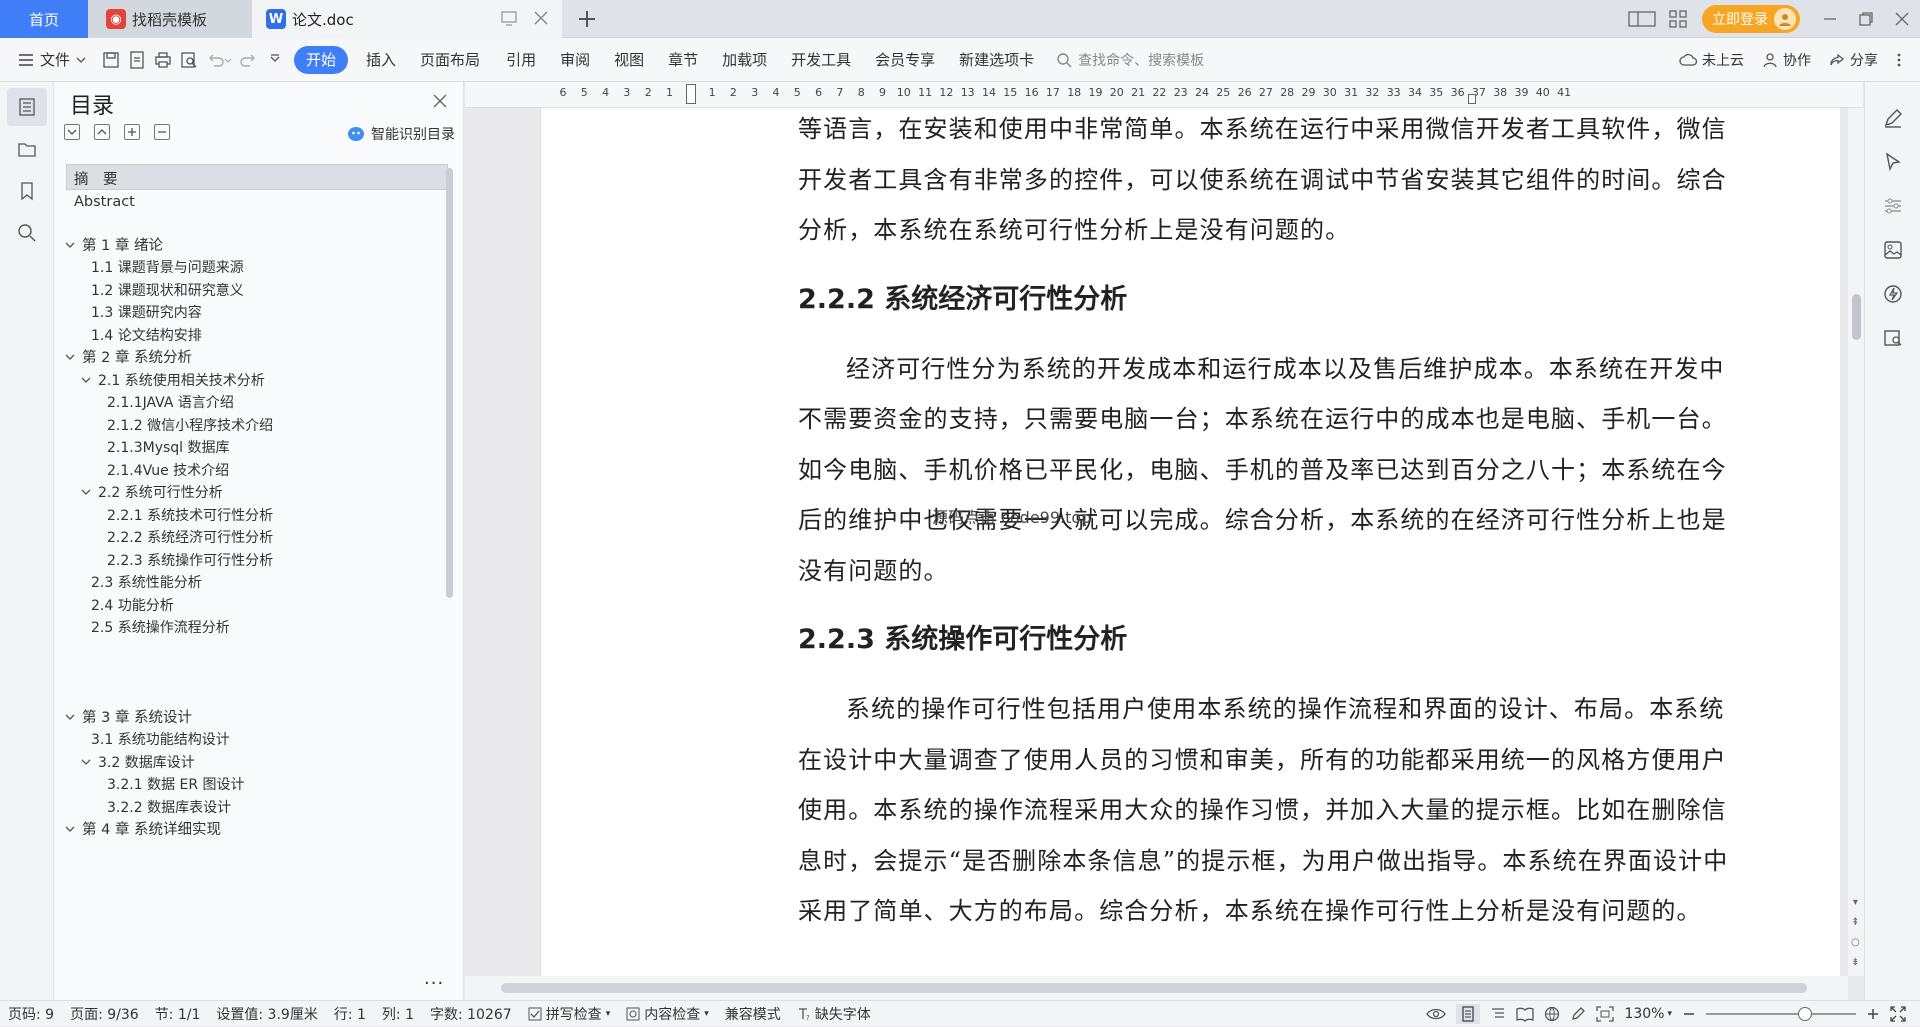 The height and width of the screenshot is (1027, 1920). Describe the element at coordinates (72, 132) in the screenshot. I see `expand-all-button` at that location.